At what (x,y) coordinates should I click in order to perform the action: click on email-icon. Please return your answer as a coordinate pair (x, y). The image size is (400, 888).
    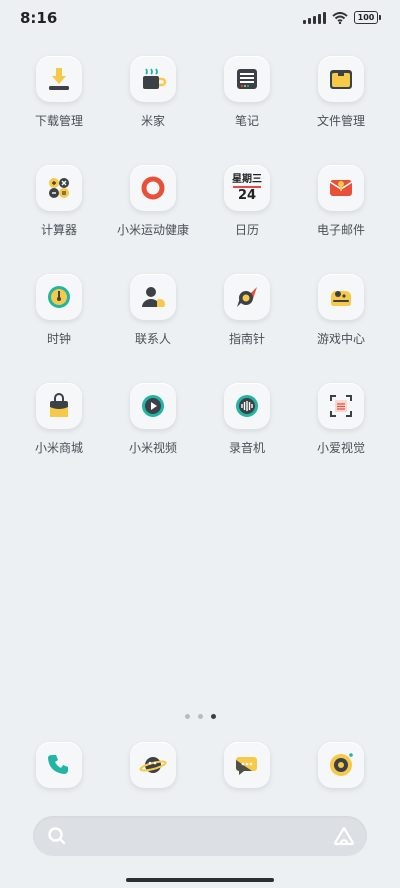
    Looking at the image, I should click on (341, 188).